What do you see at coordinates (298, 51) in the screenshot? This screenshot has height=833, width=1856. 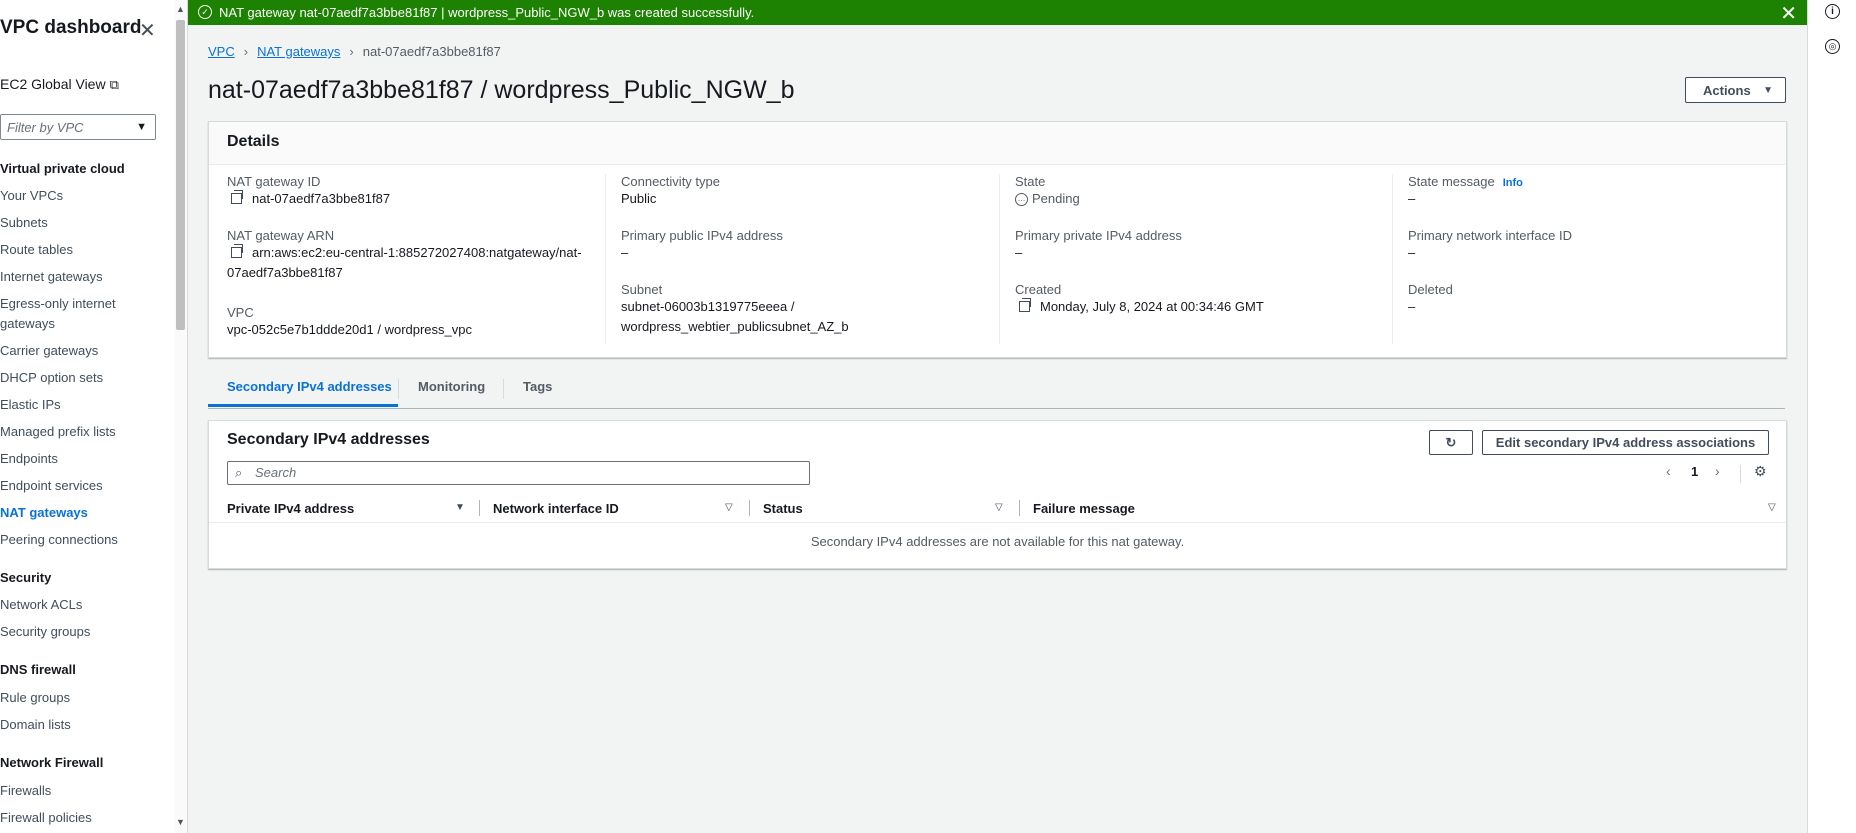 I see `breadcrumb-nat-gateways: NAT gateways` at bounding box center [298, 51].